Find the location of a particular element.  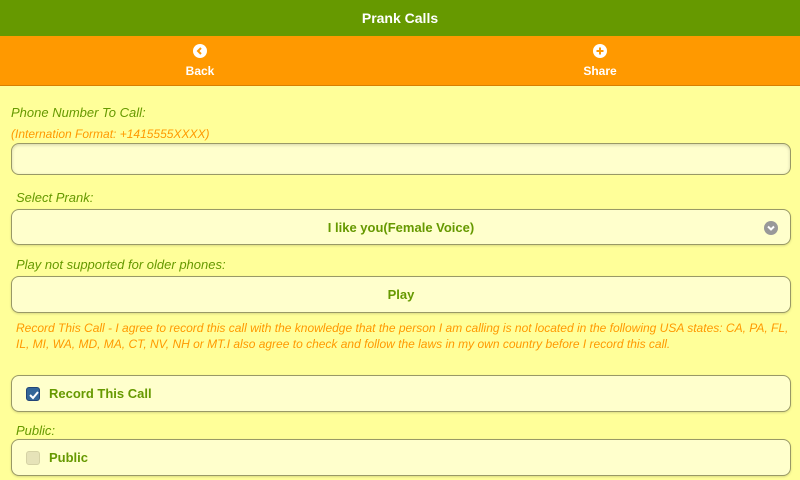

prank-selected-value: I like you(Female Voice) is located at coordinates (401, 227).